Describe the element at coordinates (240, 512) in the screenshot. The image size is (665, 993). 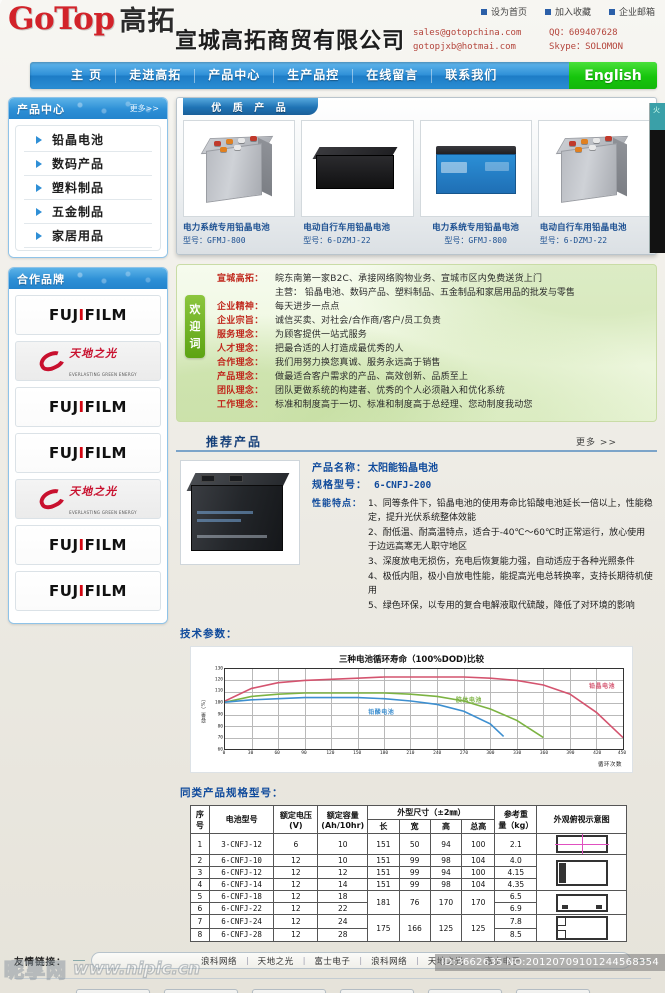
I see `recommended-product-image` at that location.